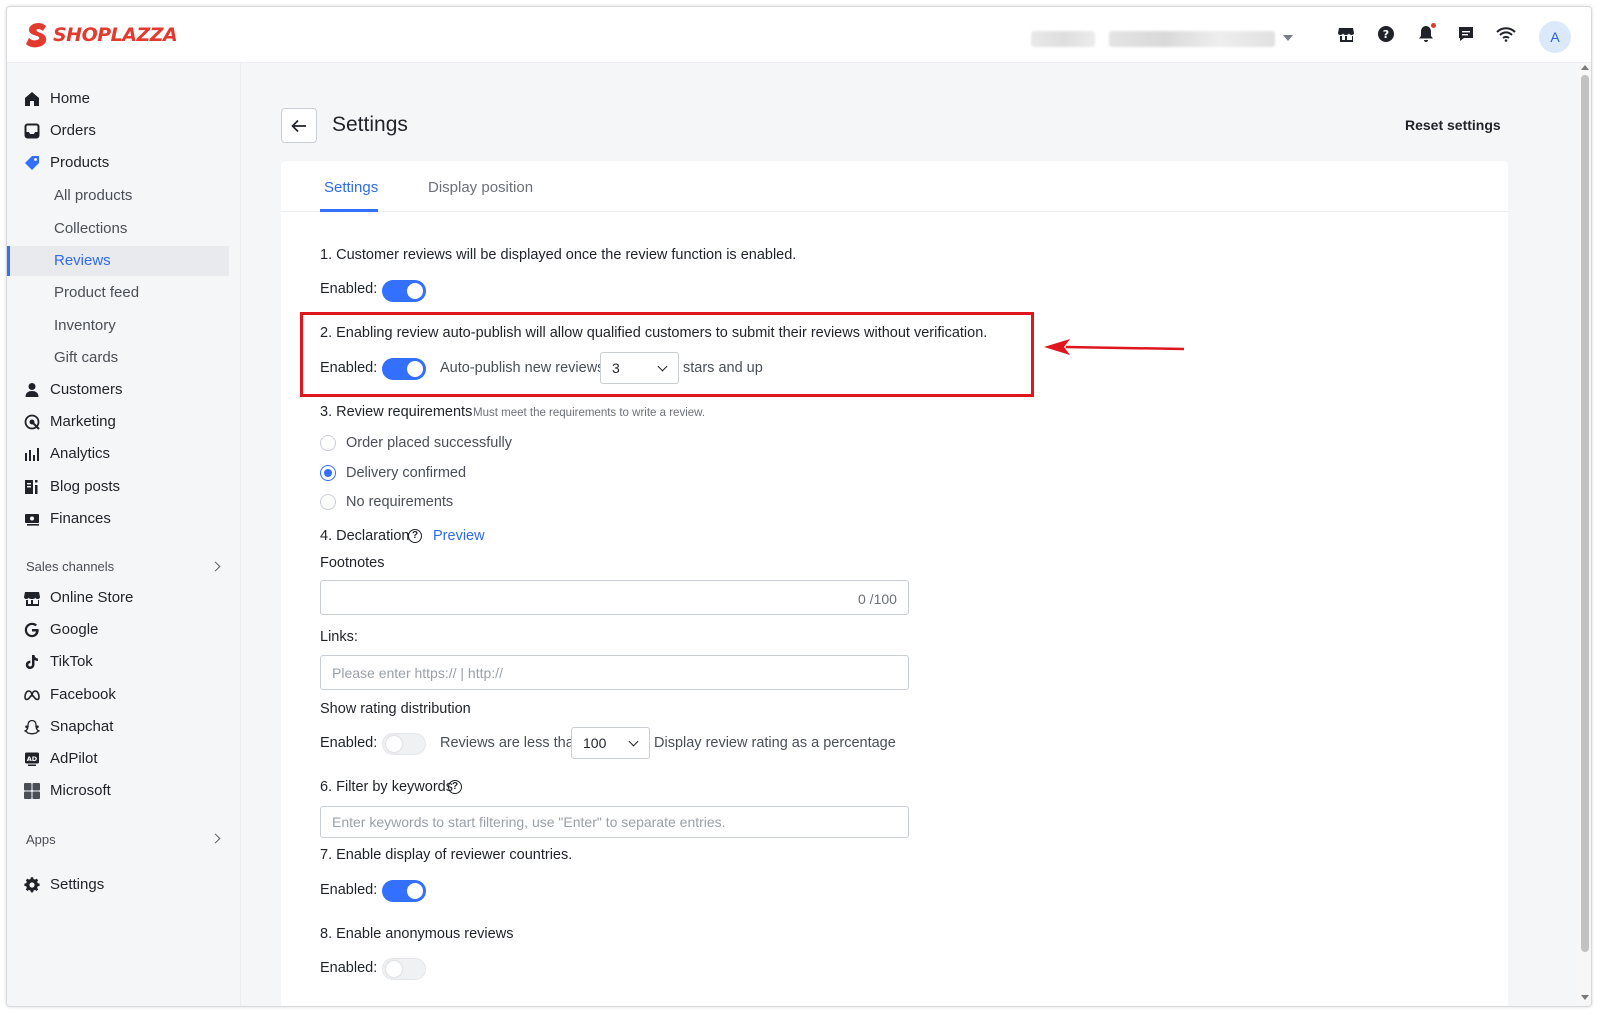 This screenshot has width=1600, height=1013. Describe the element at coordinates (1433, 25) in the screenshot. I see `notification-dot` at that location.